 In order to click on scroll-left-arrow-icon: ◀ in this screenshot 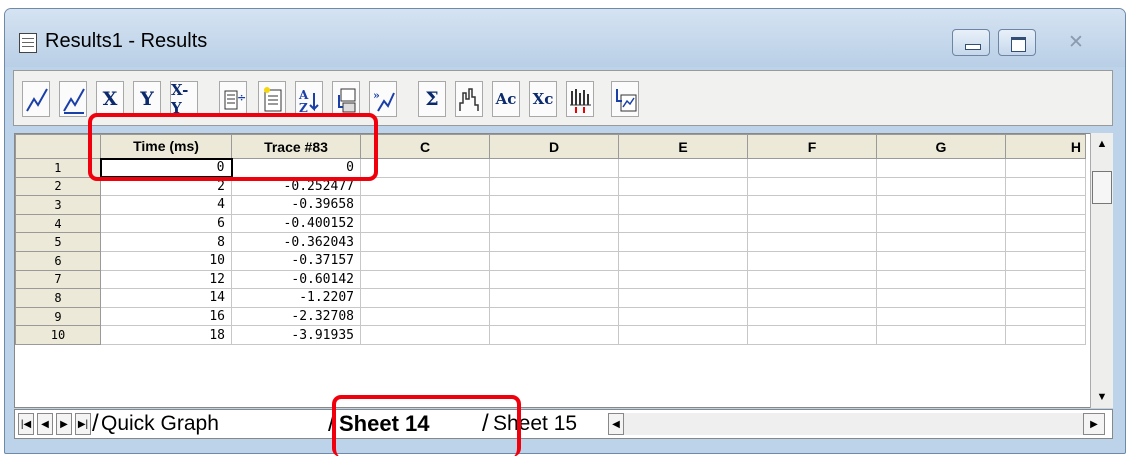, I will do `click(616, 424)`.